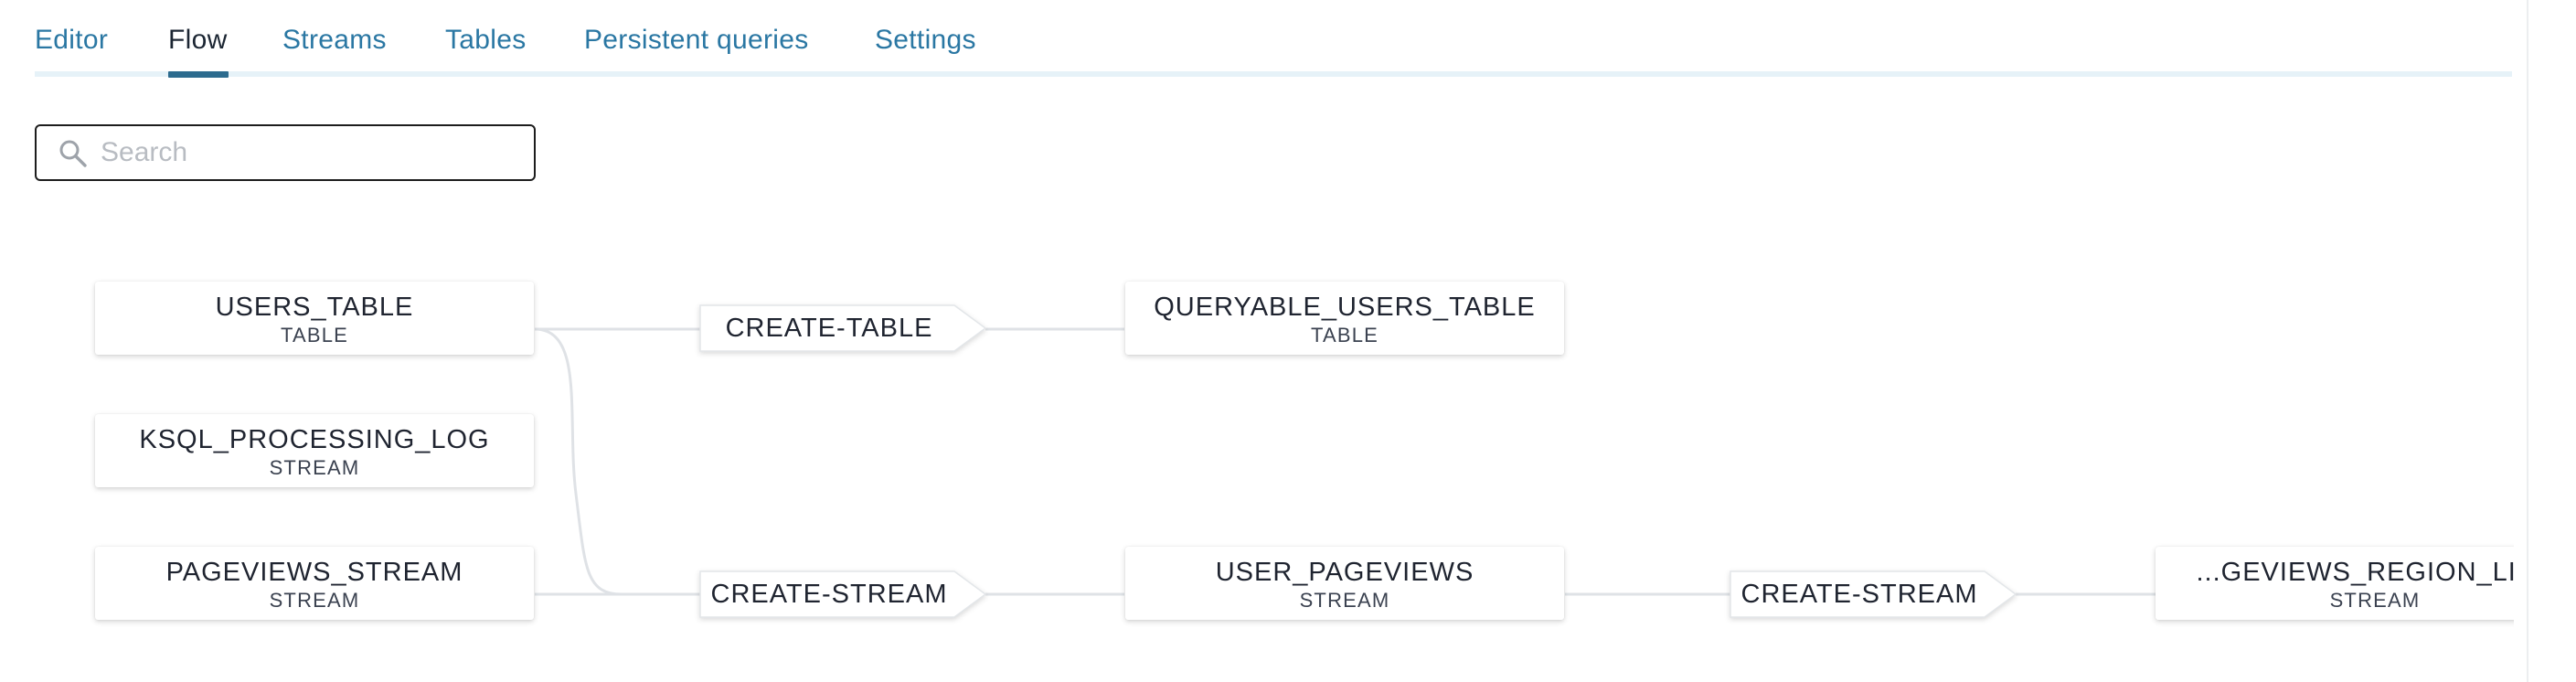  I want to click on node-pageviews-region-like: ...GEVIEWS_REGION_LIKE STREAM, so click(2335, 583).